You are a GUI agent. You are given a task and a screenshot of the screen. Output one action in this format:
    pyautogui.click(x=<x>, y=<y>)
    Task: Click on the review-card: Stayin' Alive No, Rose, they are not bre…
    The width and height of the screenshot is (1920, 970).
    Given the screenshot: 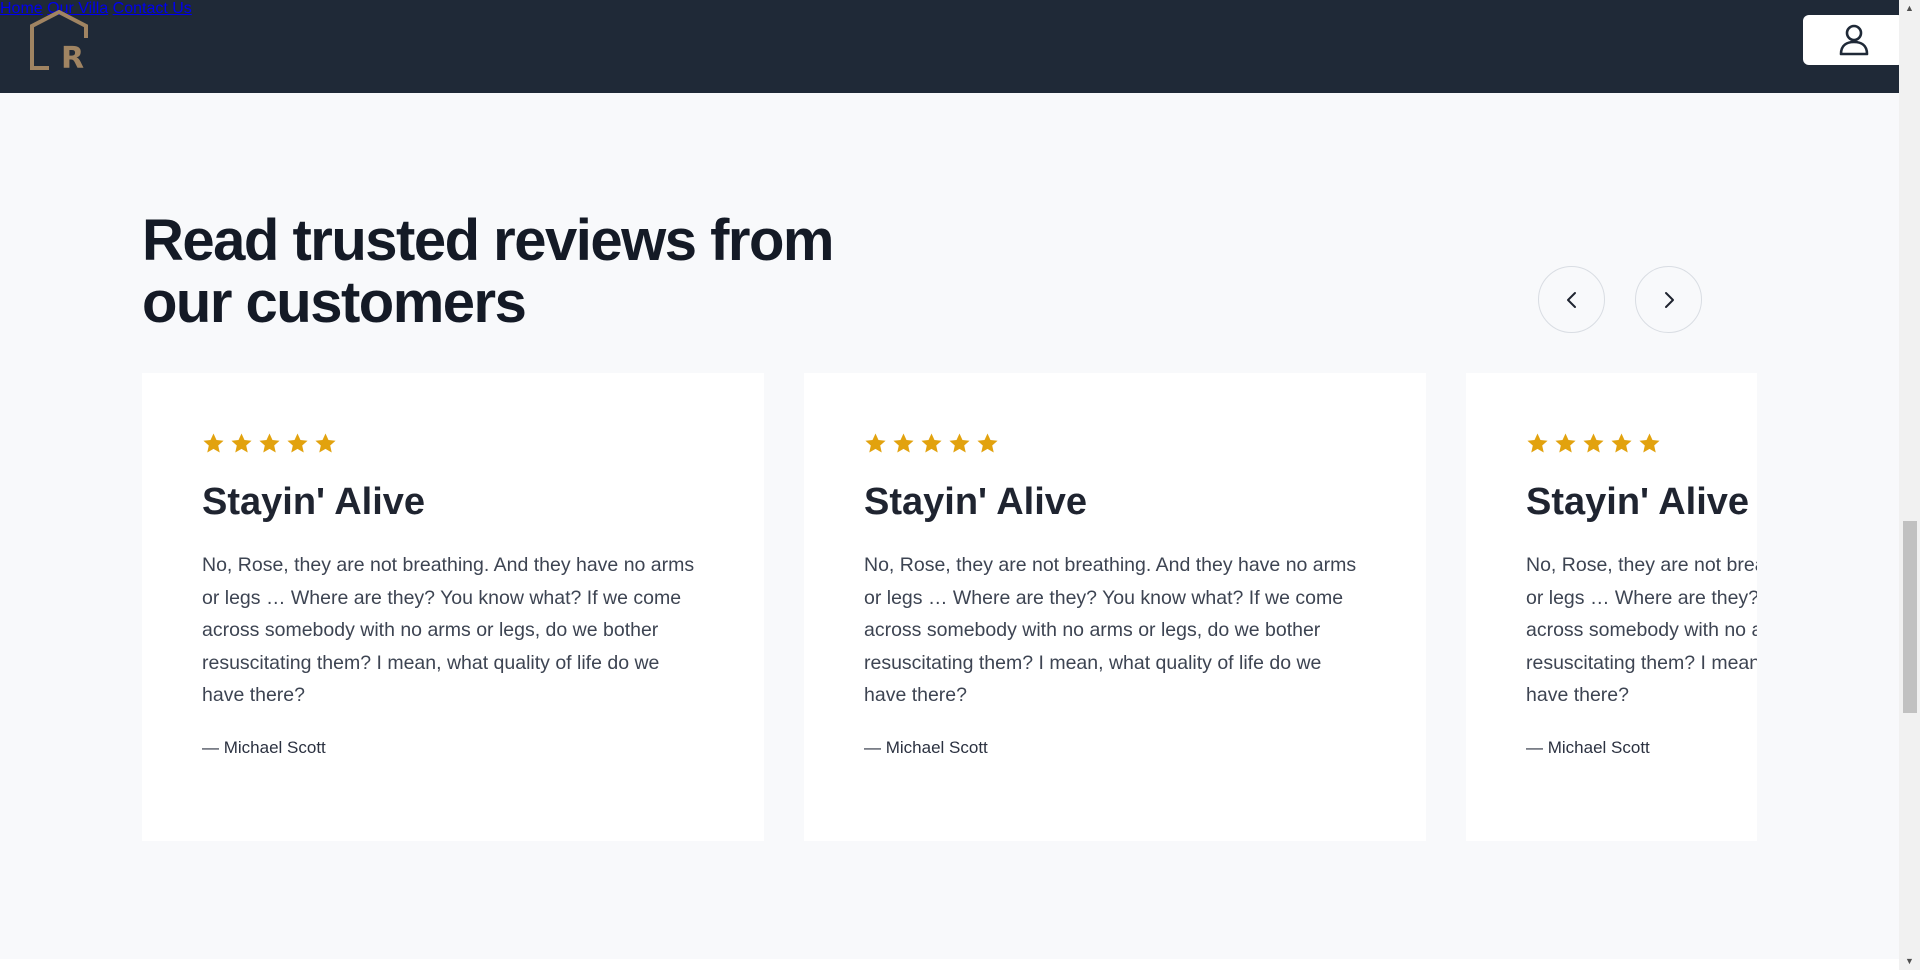 What is the action you would take?
    pyautogui.click(x=1611, y=607)
    